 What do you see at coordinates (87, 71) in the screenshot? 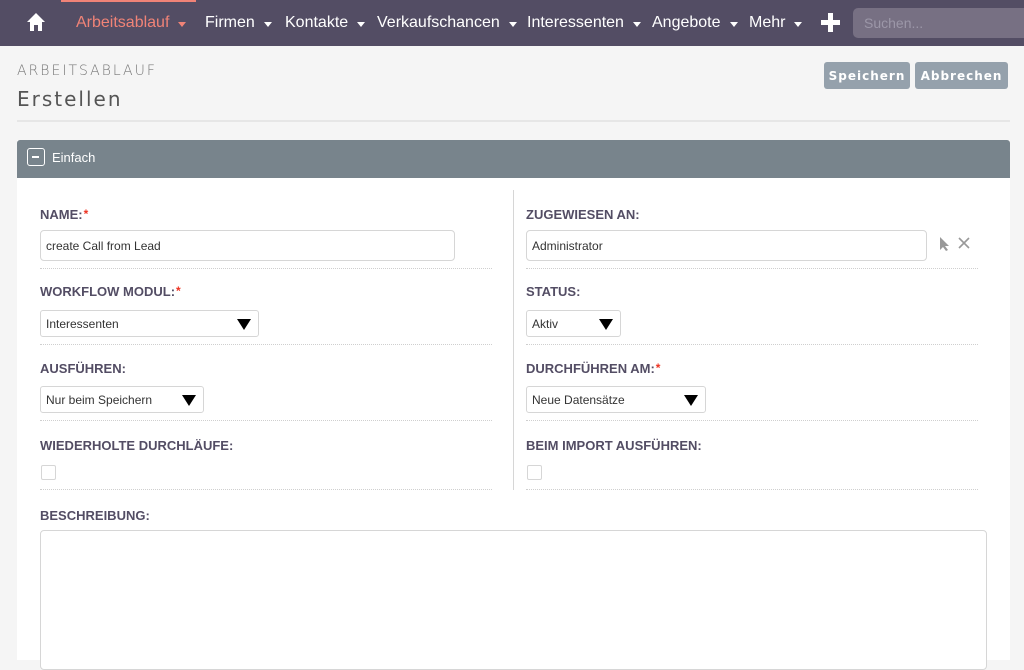
I see `module-title: ARBEITSABLAUF` at bounding box center [87, 71].